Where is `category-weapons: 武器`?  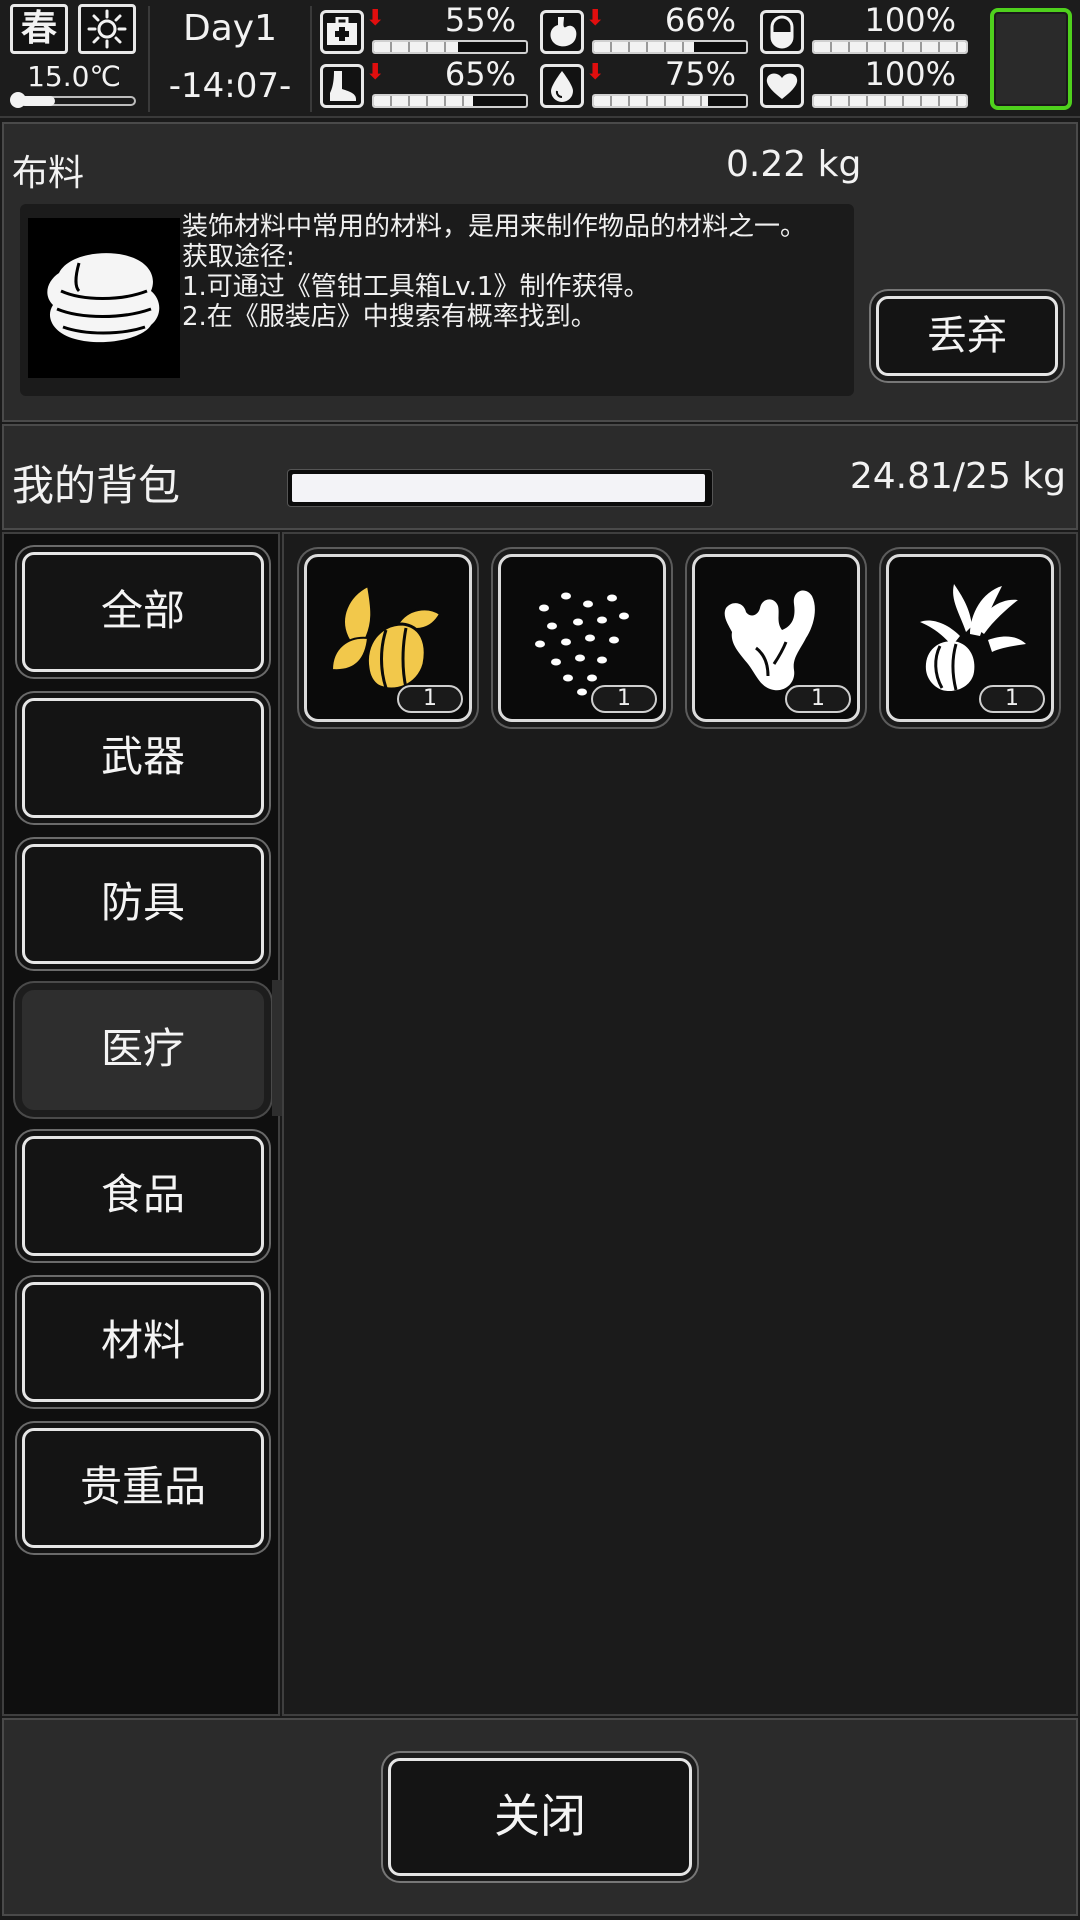
category-weapons: 武器 is located at coordinates (143, 758).